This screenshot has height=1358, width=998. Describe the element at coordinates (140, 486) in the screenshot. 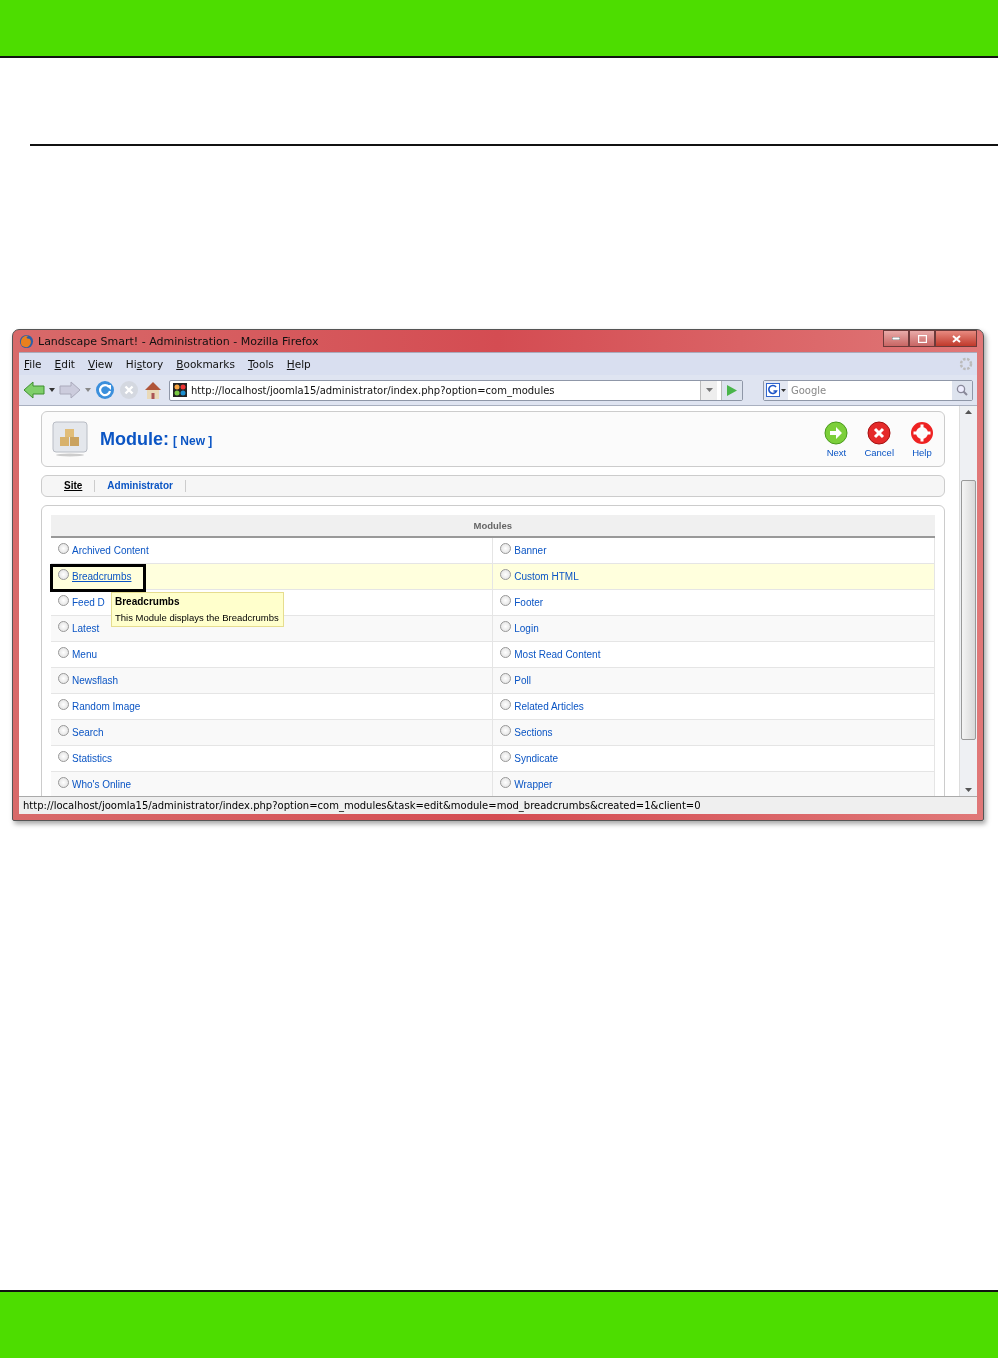

I see `tab: Administrator` at that location.